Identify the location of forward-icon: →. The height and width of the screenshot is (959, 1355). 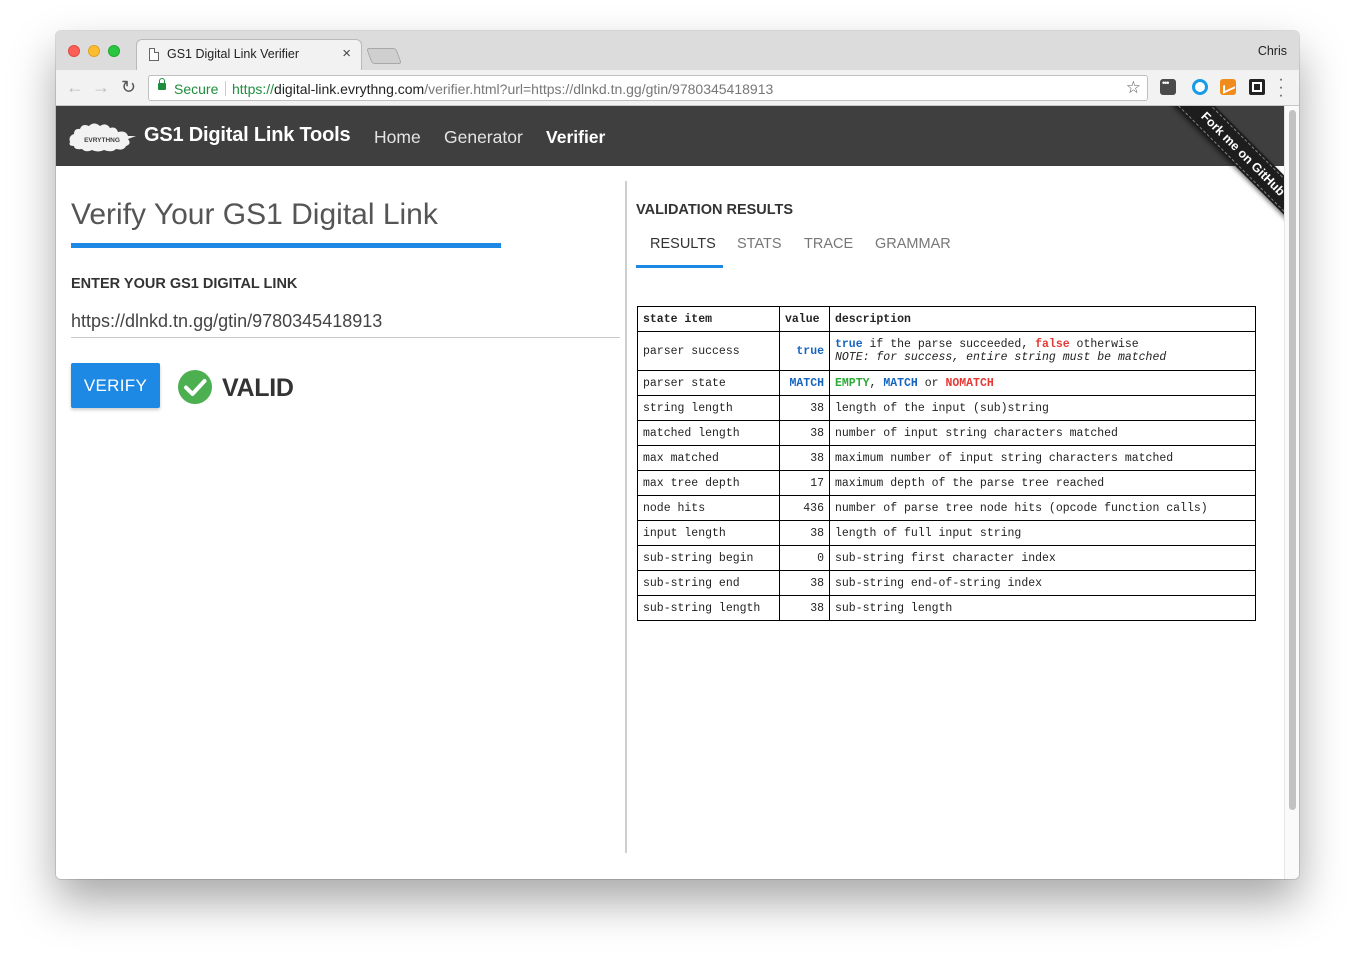
(101, 87).